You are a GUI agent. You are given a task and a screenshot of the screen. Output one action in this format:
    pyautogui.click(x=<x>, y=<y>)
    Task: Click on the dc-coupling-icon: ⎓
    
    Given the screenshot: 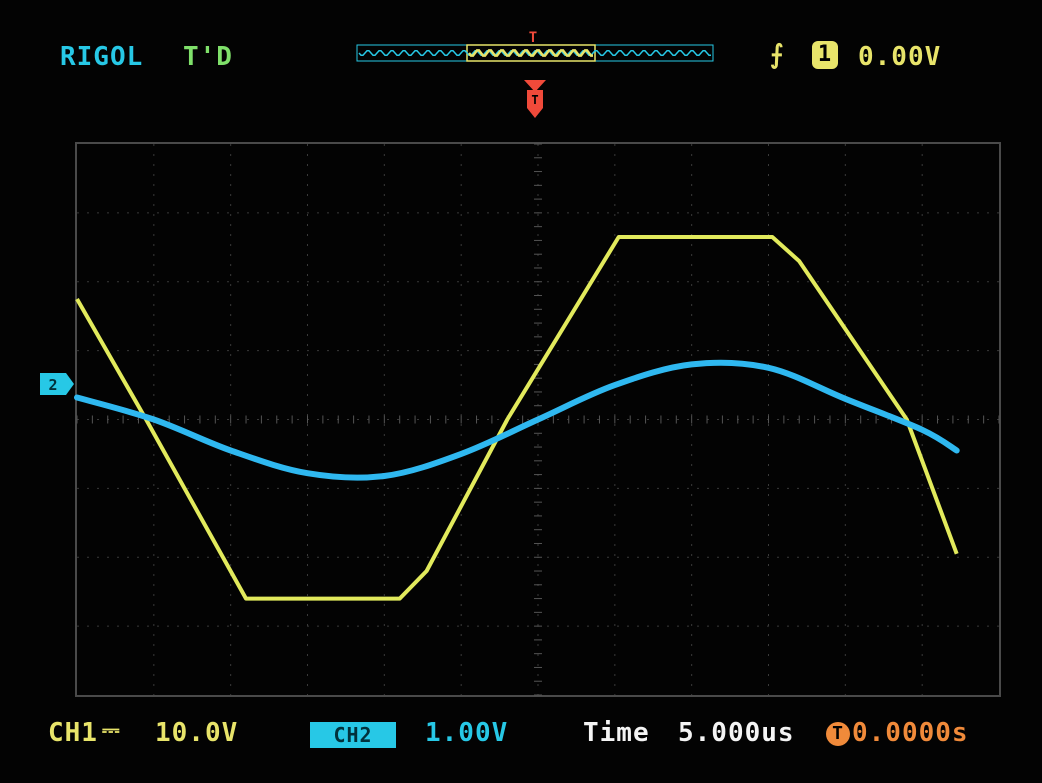 What is the action you would take?
    pyautogui.click(x=111, y=730)
    